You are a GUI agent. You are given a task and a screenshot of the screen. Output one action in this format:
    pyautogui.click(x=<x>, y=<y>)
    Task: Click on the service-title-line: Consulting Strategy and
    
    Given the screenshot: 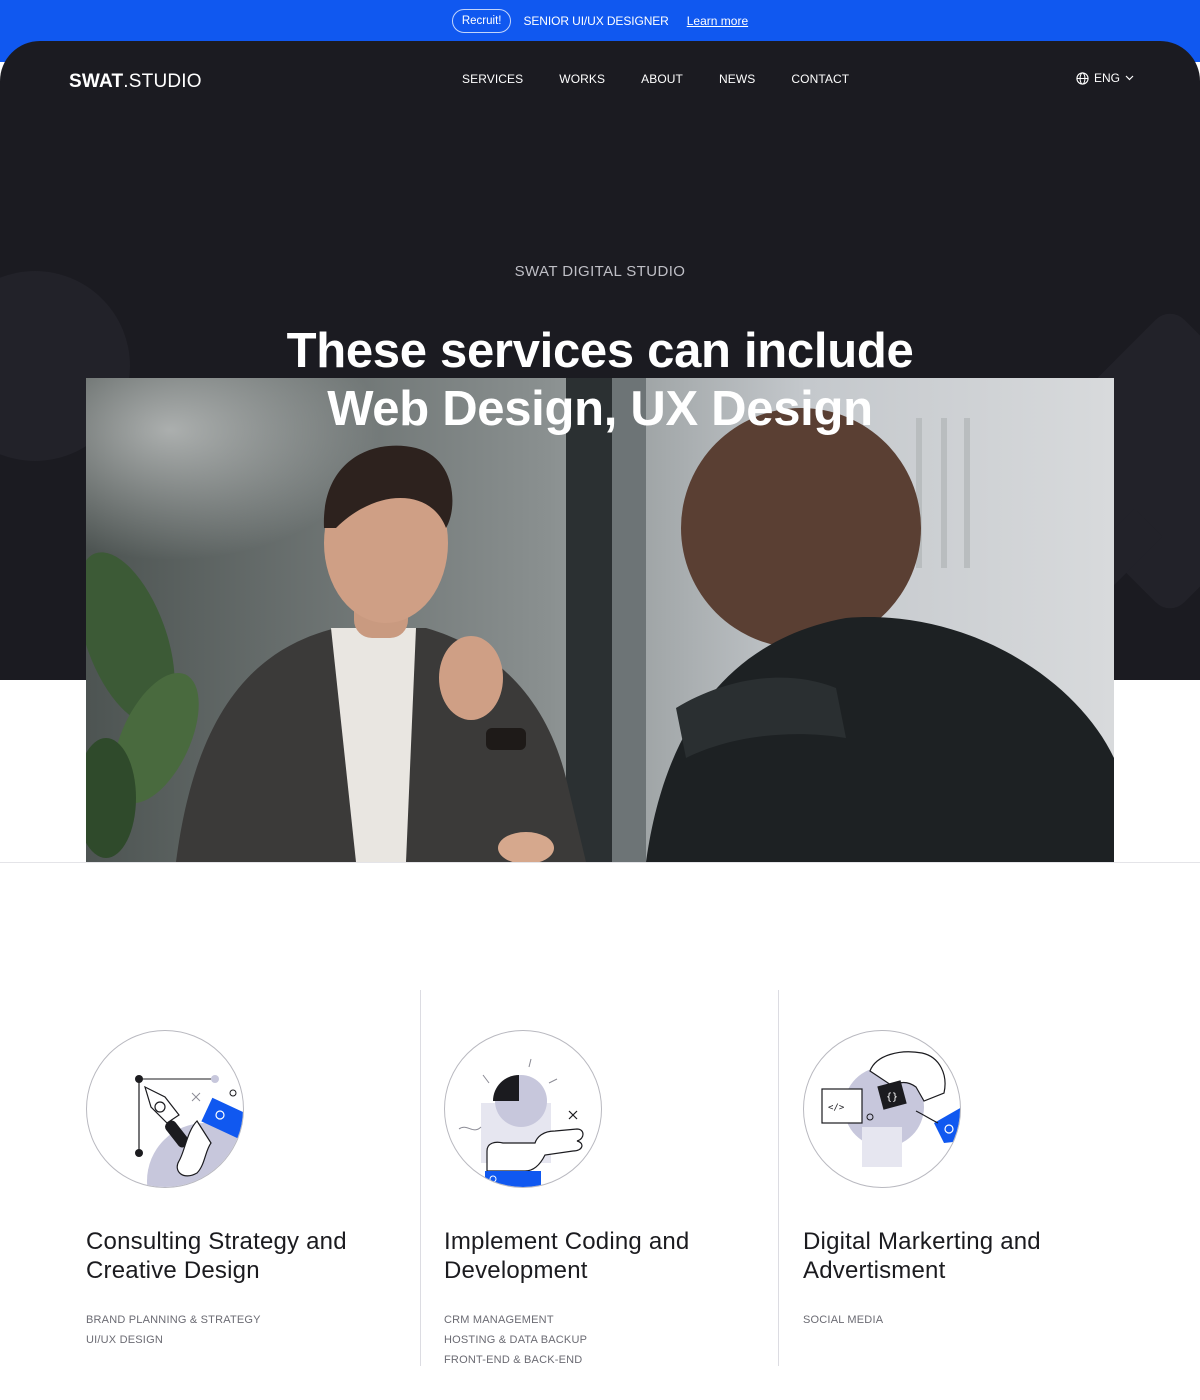 What is the action you would take?
    pyautogui.click(x=216, y=1241)
    